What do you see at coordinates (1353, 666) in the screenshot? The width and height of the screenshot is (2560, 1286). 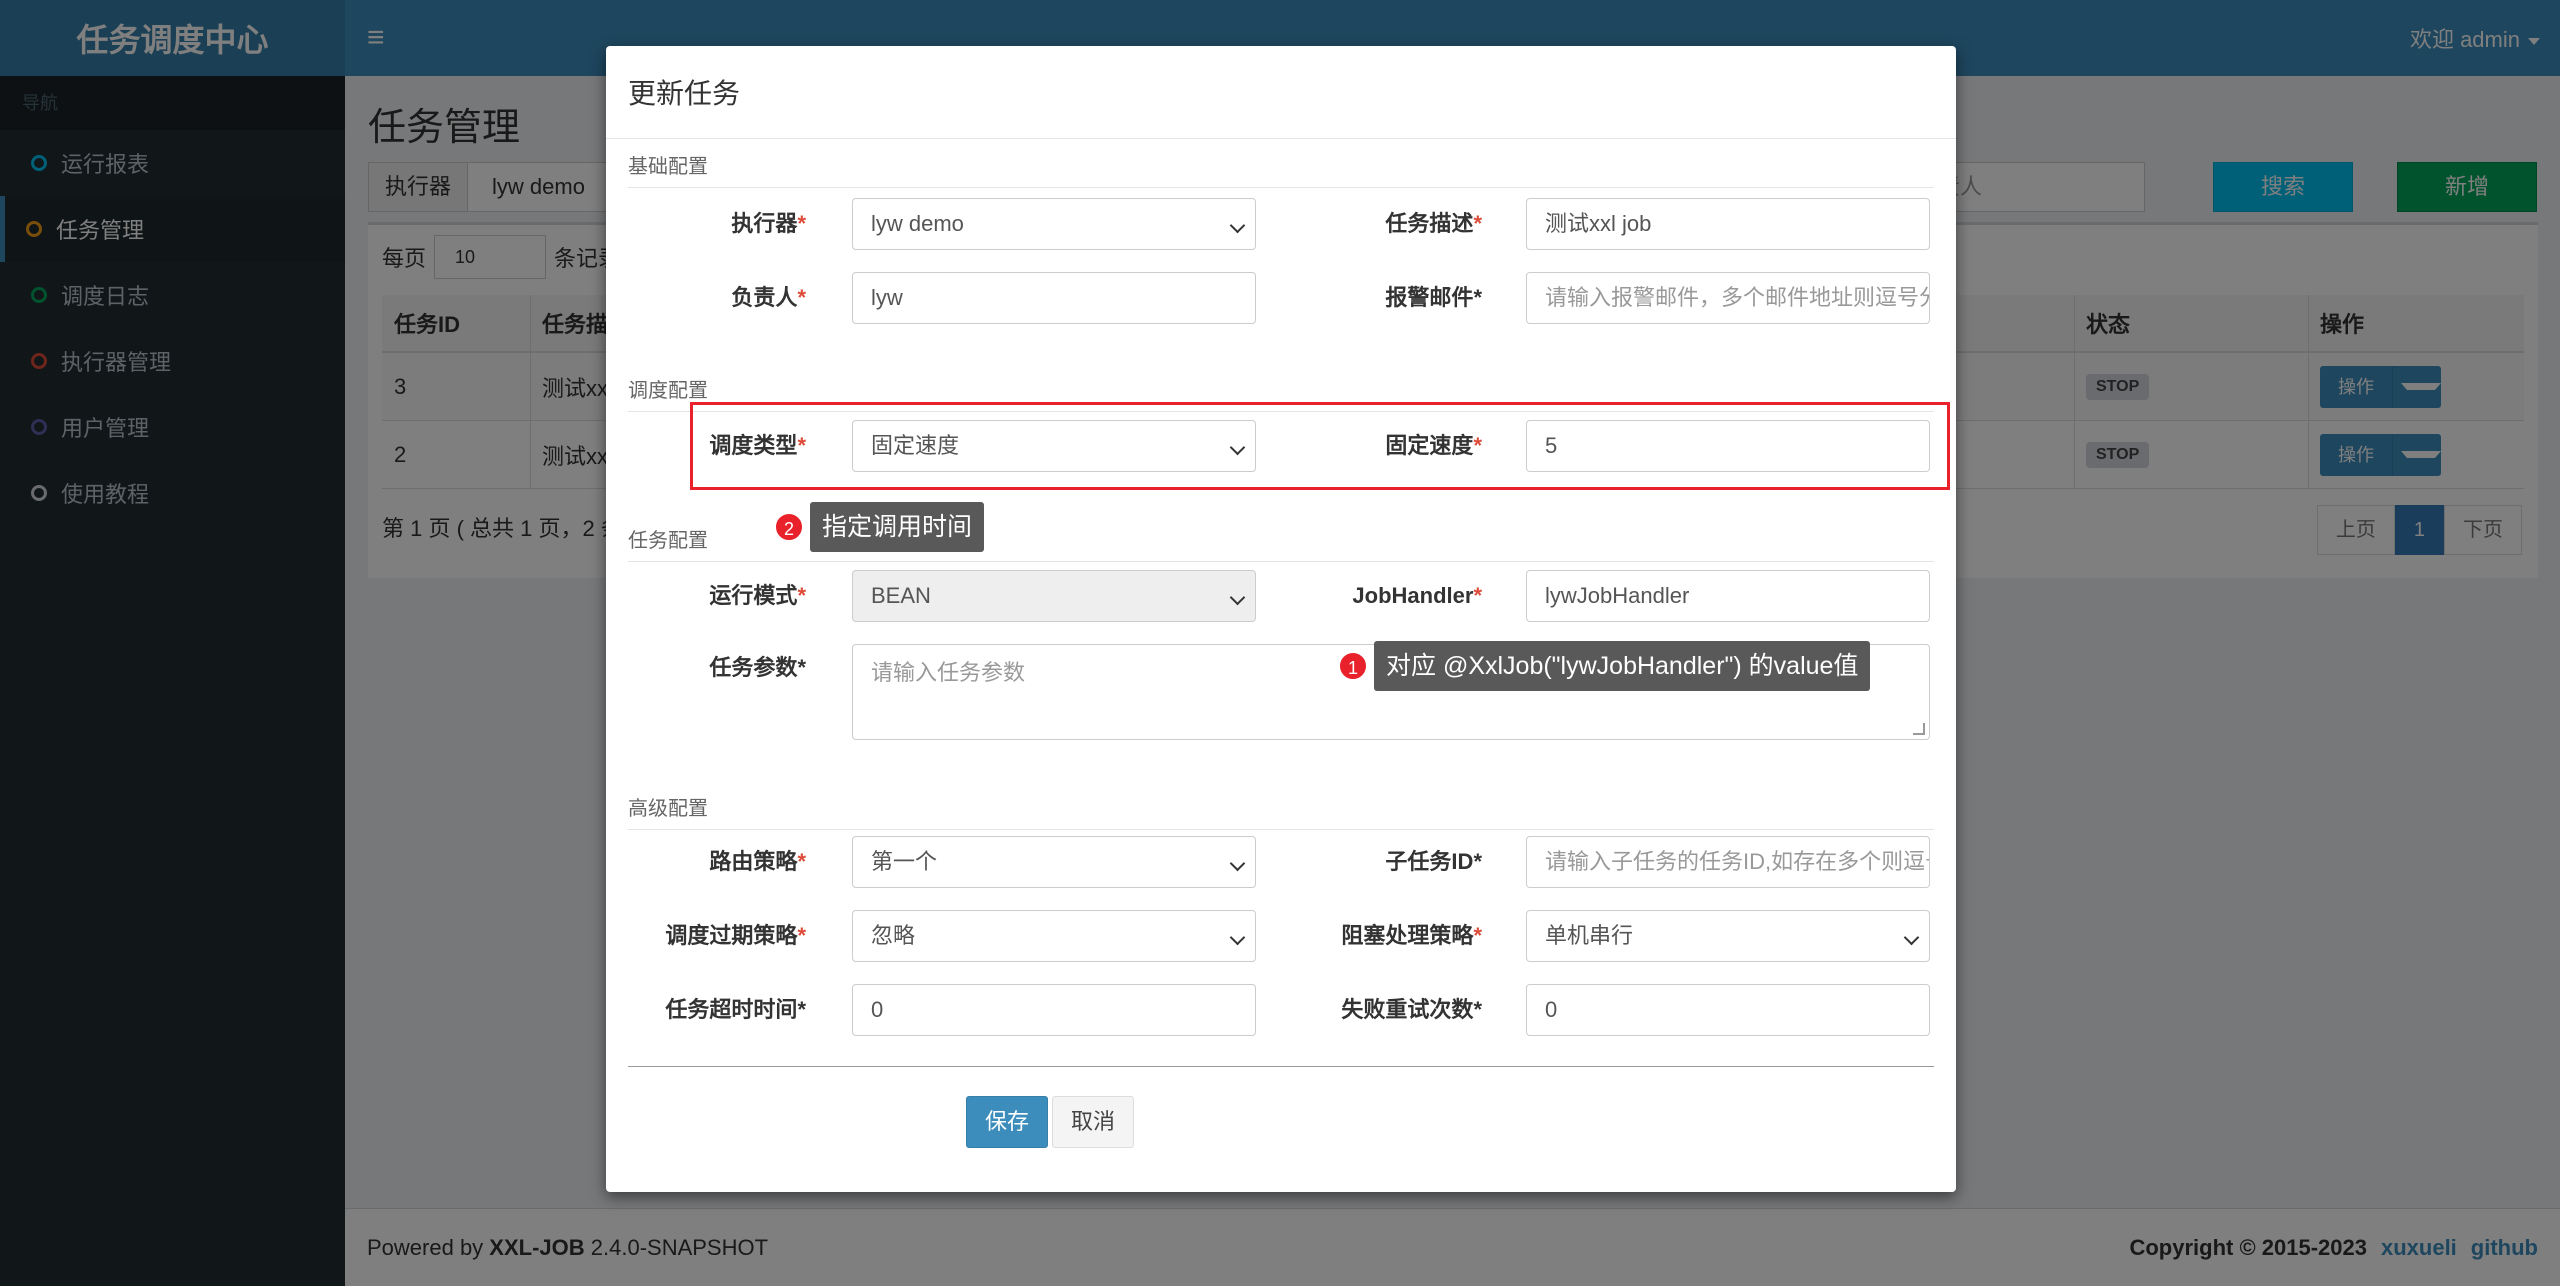 I see `annotation-number: 1` at bounding box center [1353, 666].